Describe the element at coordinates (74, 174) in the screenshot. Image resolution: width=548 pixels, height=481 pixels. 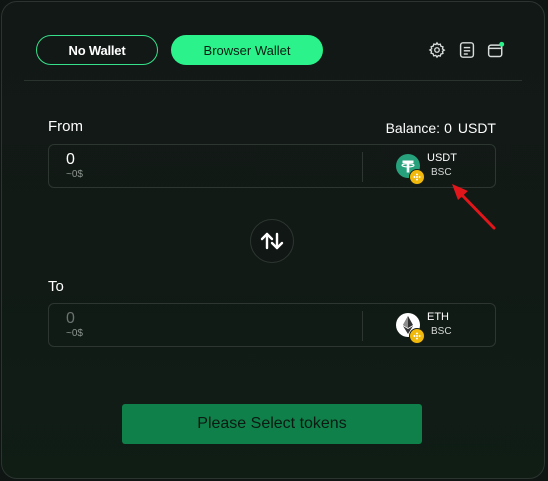
I see `from-usd-value: ~0$` at that location.